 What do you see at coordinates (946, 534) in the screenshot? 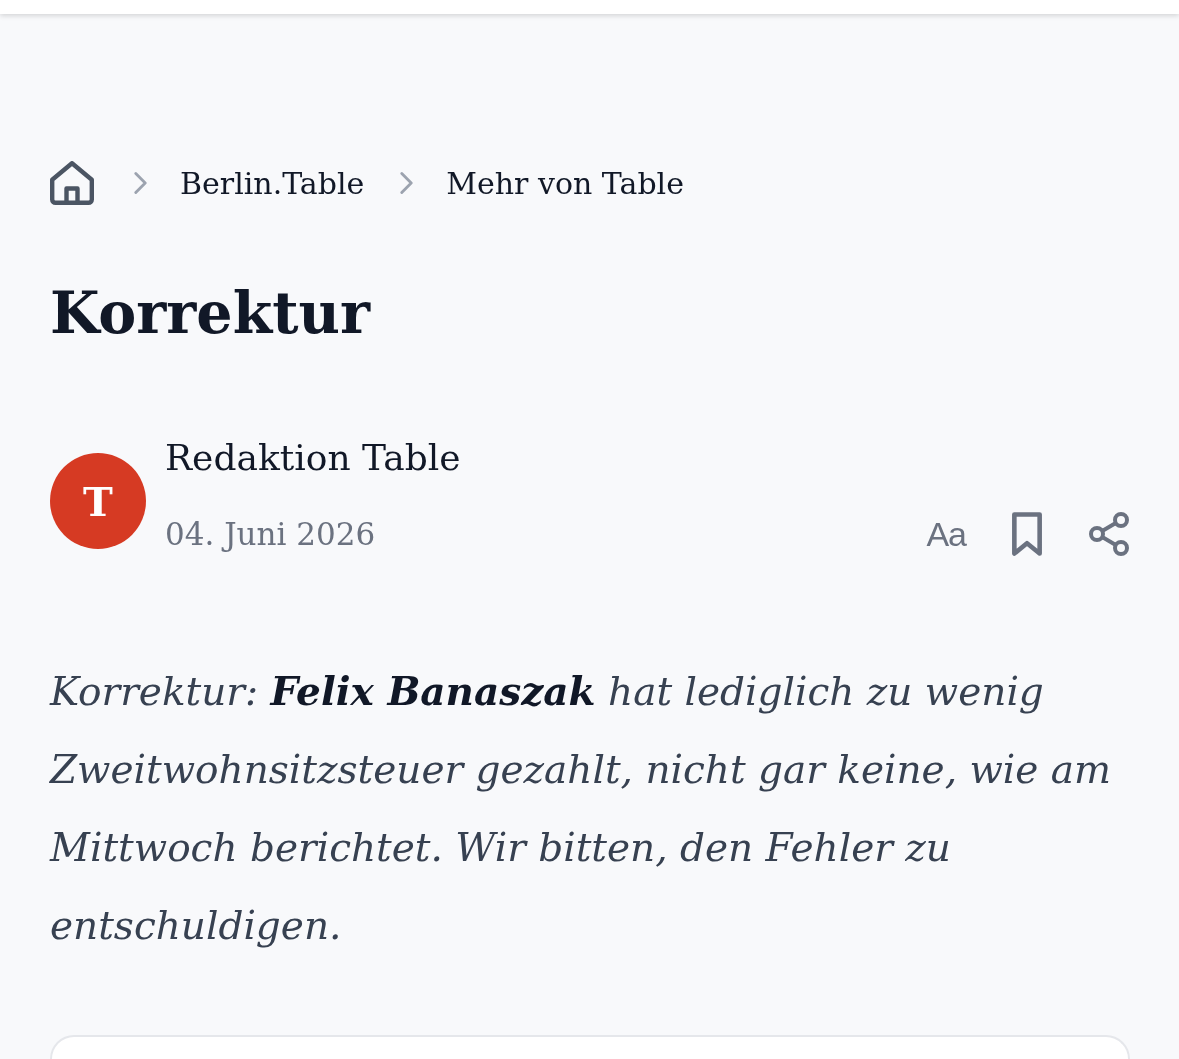
I see `text-size-button: Aa` at bounding box center [946, 534].